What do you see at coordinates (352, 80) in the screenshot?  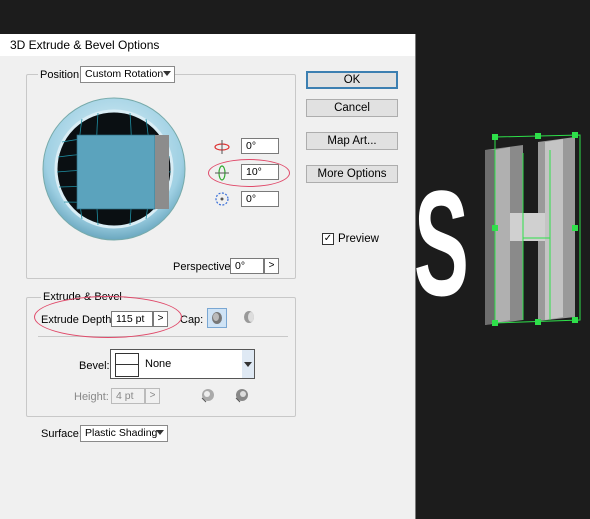 I see `ok-button: OK` at bounding box center [352, 80].